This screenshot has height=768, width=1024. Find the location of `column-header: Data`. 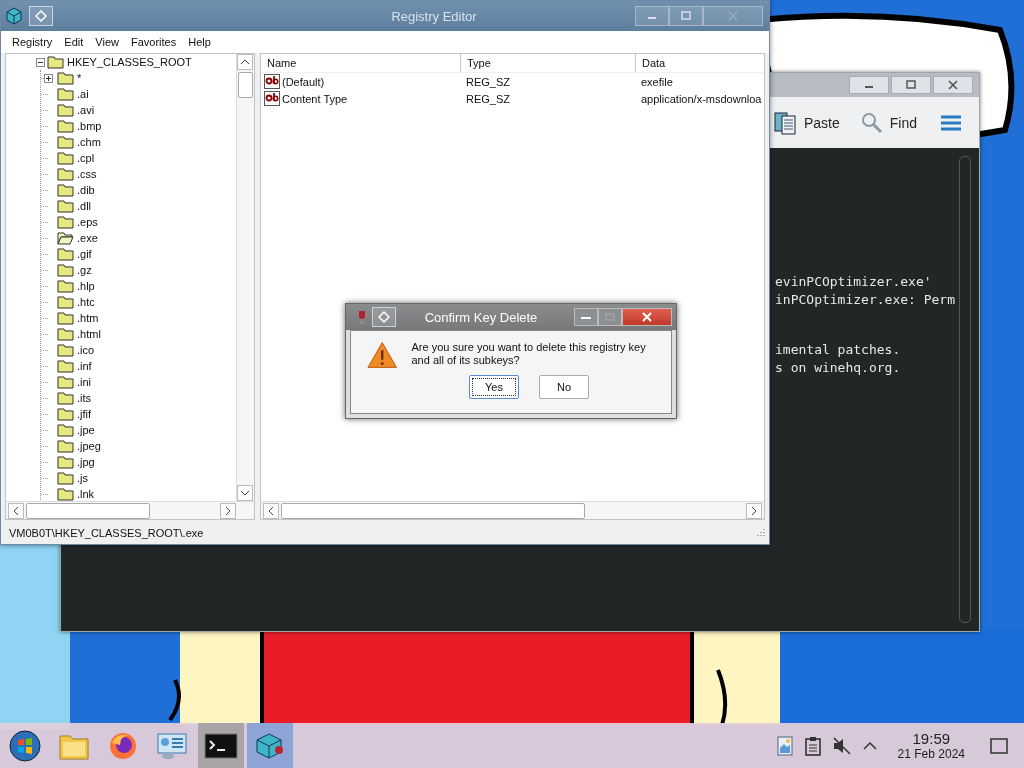

column-header: Data is located at coordinates (700, 63).